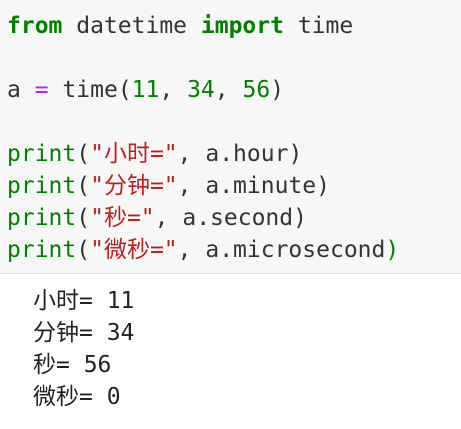 This screenshot has width=461, height=429. What do you see at coordinates (134, 250) in the screenshot?
I see `string-literal: "微秒="` at bounding box center [134, 250].